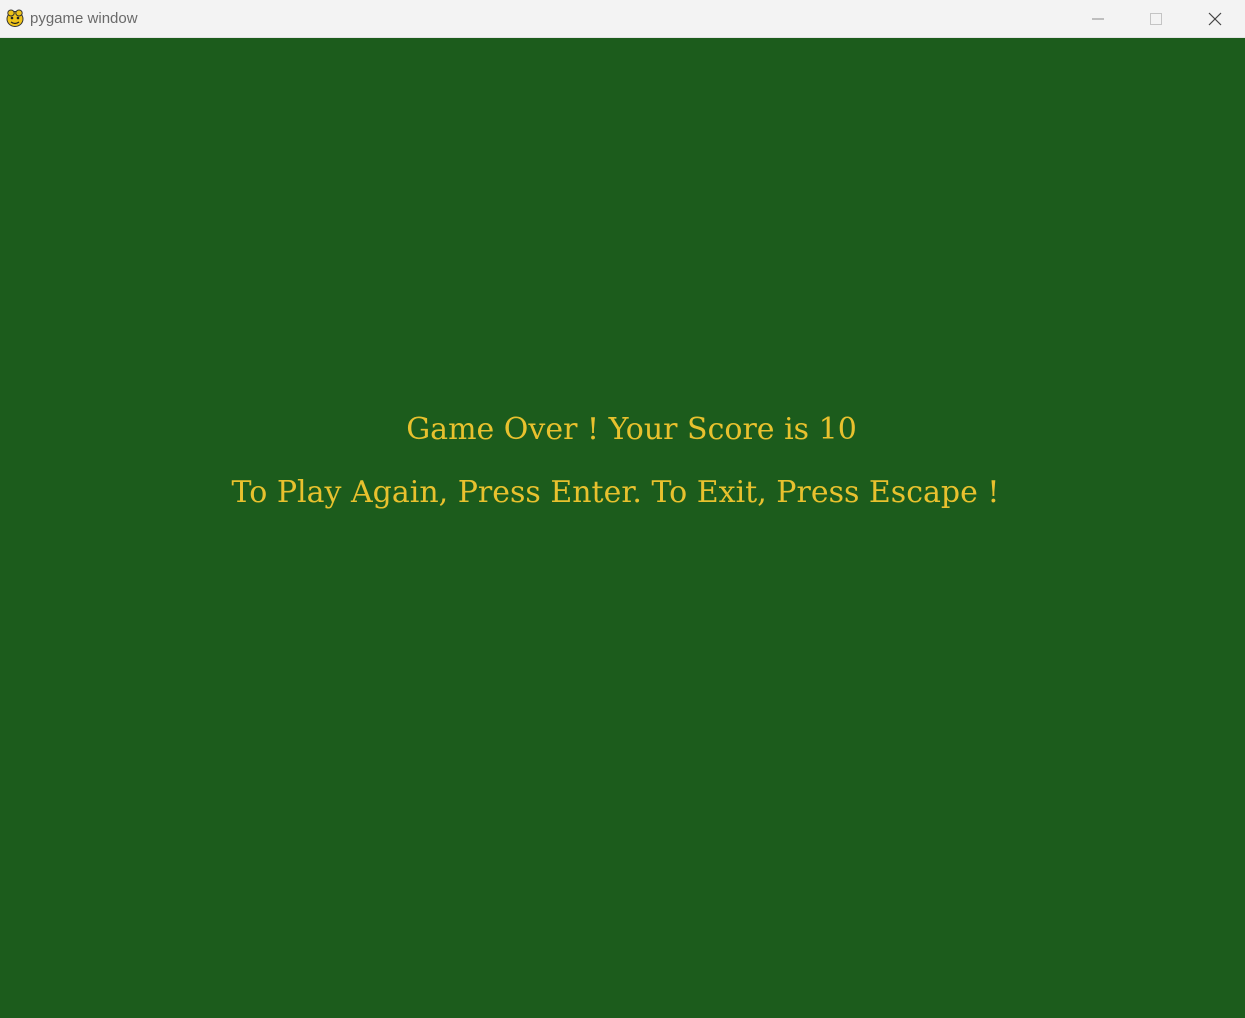 The height and width of the screenshot is (1018, 1245). What do you see at coordinates (84, 18) in the screenshot?
I see `window-title: pygame window` at bounding box center [84, 18].